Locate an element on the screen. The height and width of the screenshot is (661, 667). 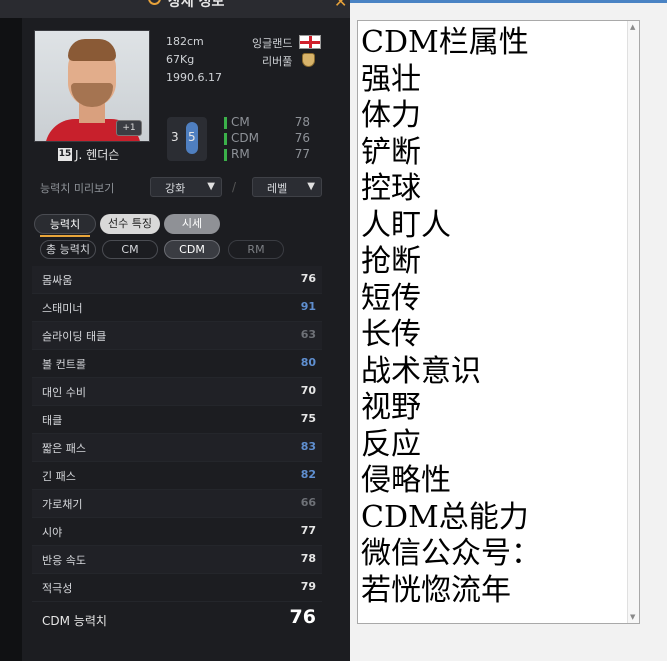
total-rating-row: CDM 능력치 76 is located at coordinates (177, 619).